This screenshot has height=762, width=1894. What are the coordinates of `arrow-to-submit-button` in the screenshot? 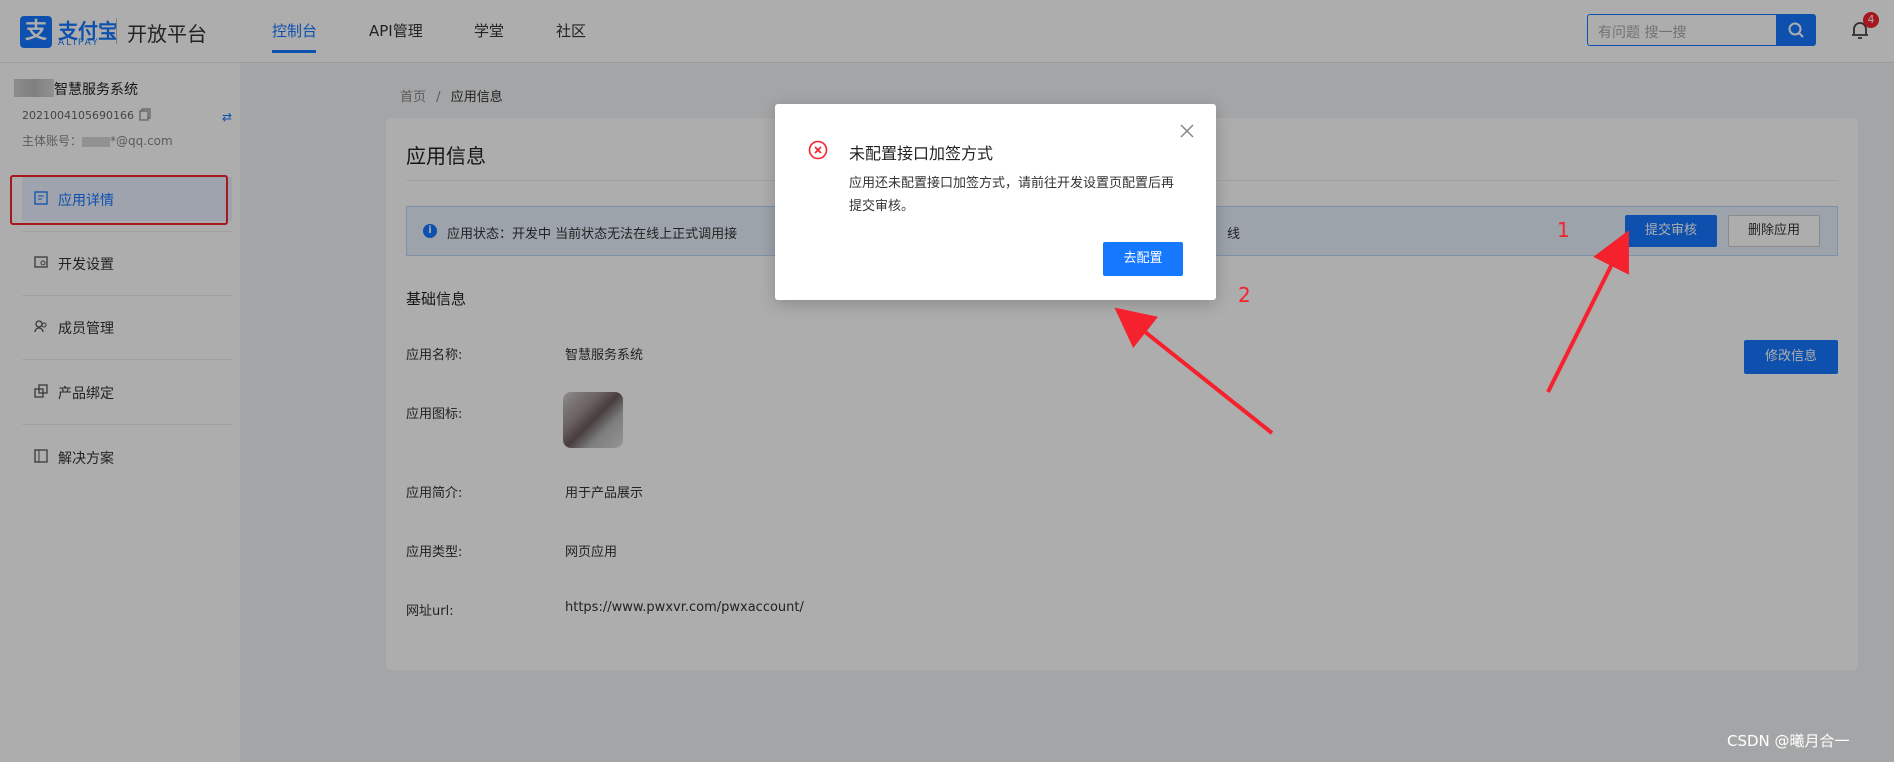 It's located at (1587, 311).